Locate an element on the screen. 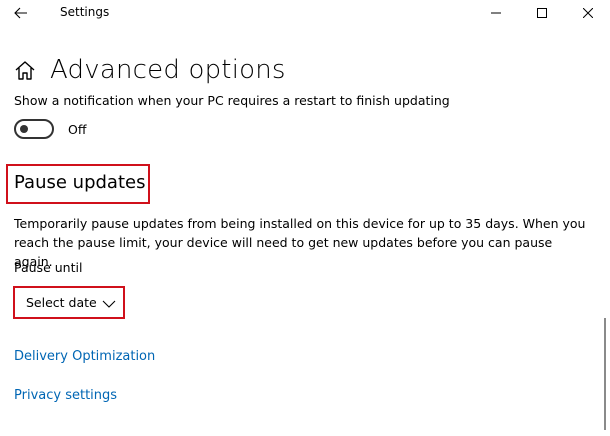 The image size is (610, 436). restart-notification-toggle-row: Off is located at coordinates (50, 129).